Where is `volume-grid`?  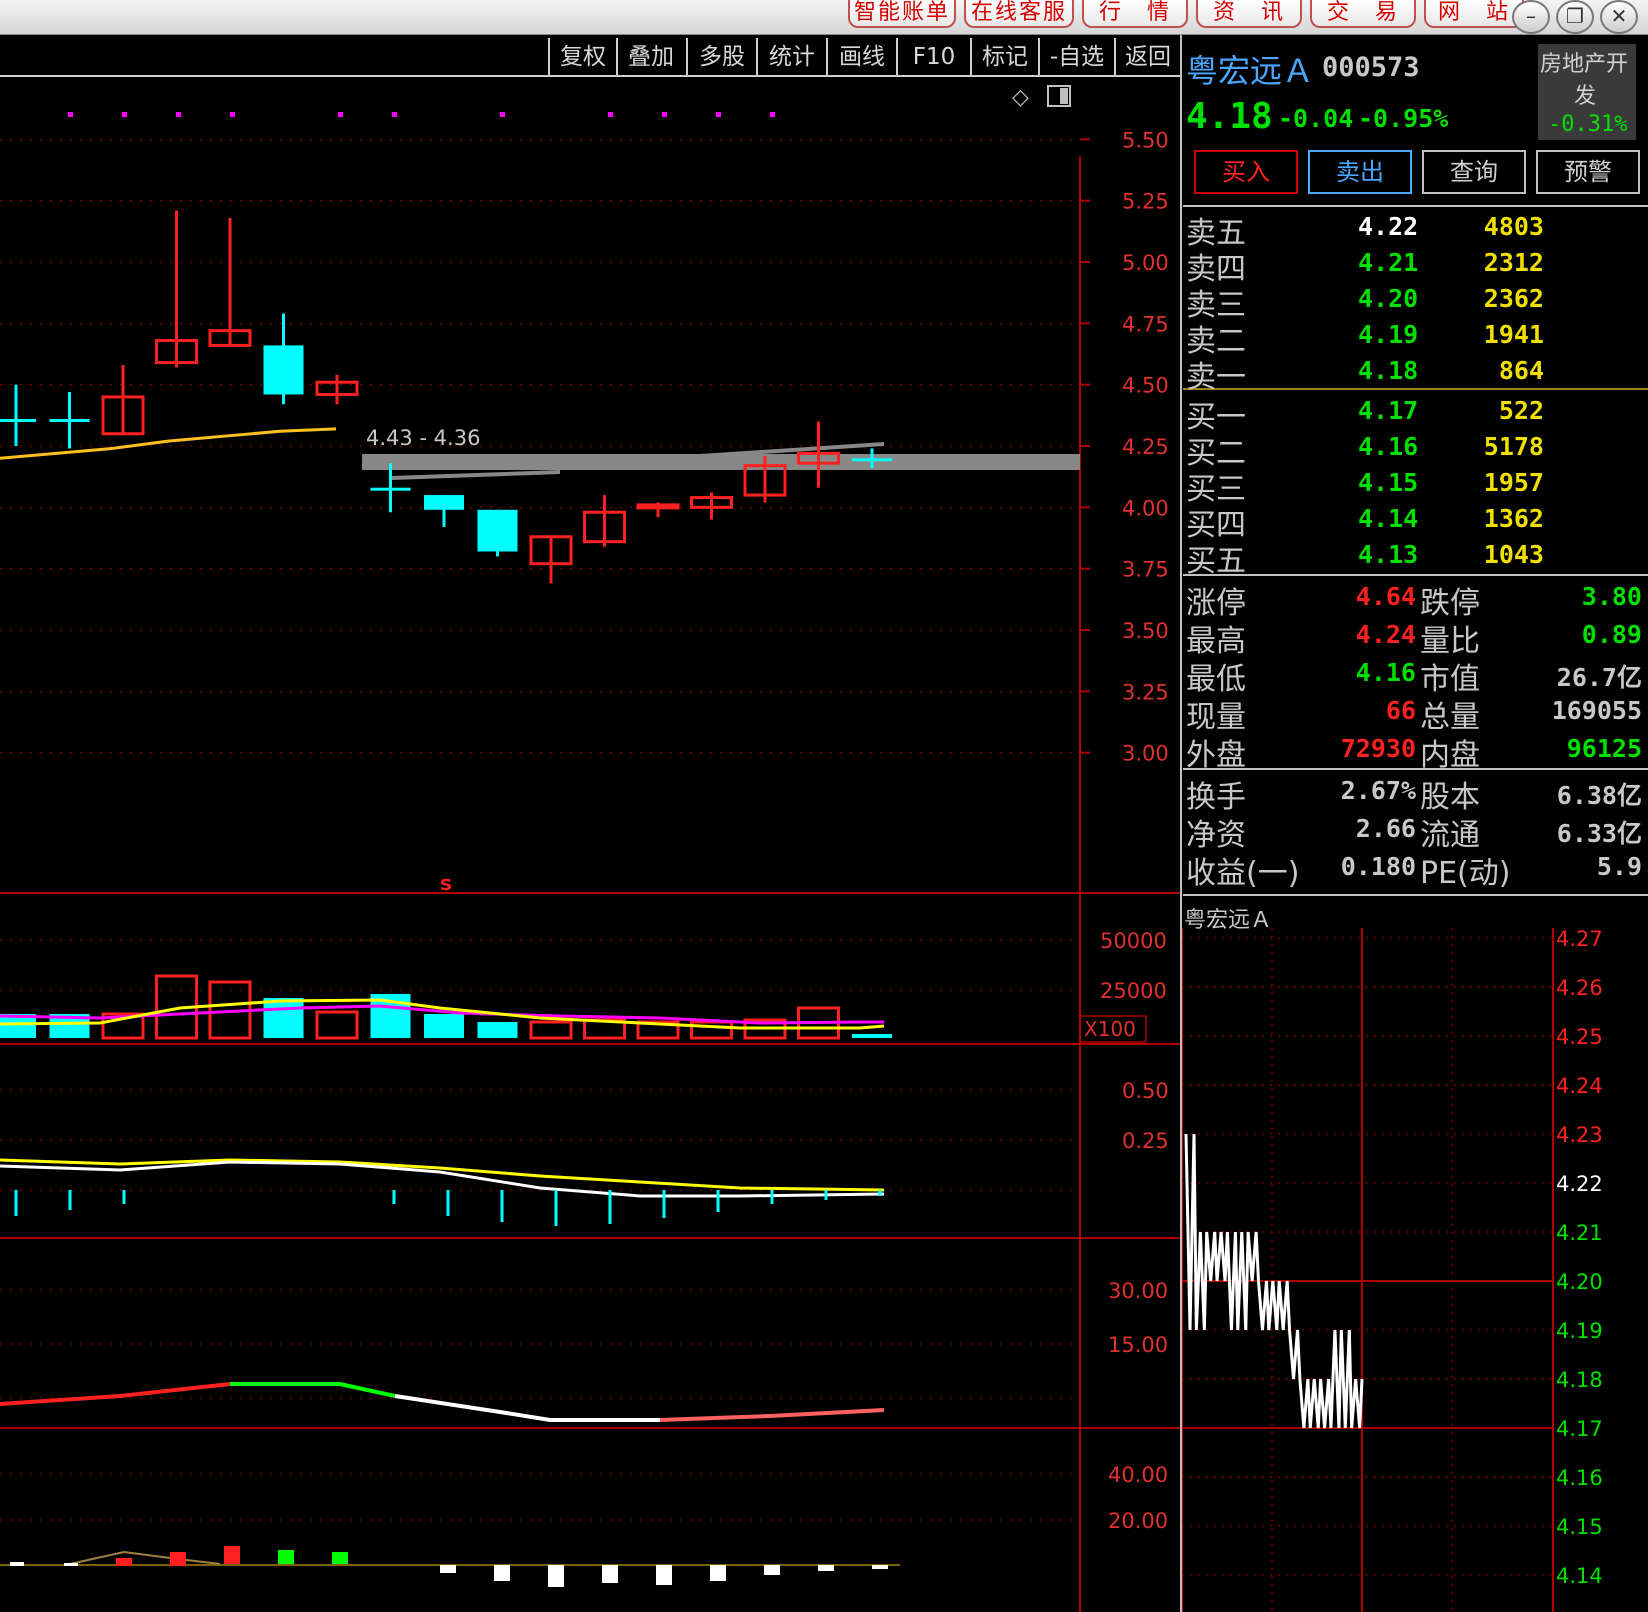
volume-grid is located at coordinates (540, 965).